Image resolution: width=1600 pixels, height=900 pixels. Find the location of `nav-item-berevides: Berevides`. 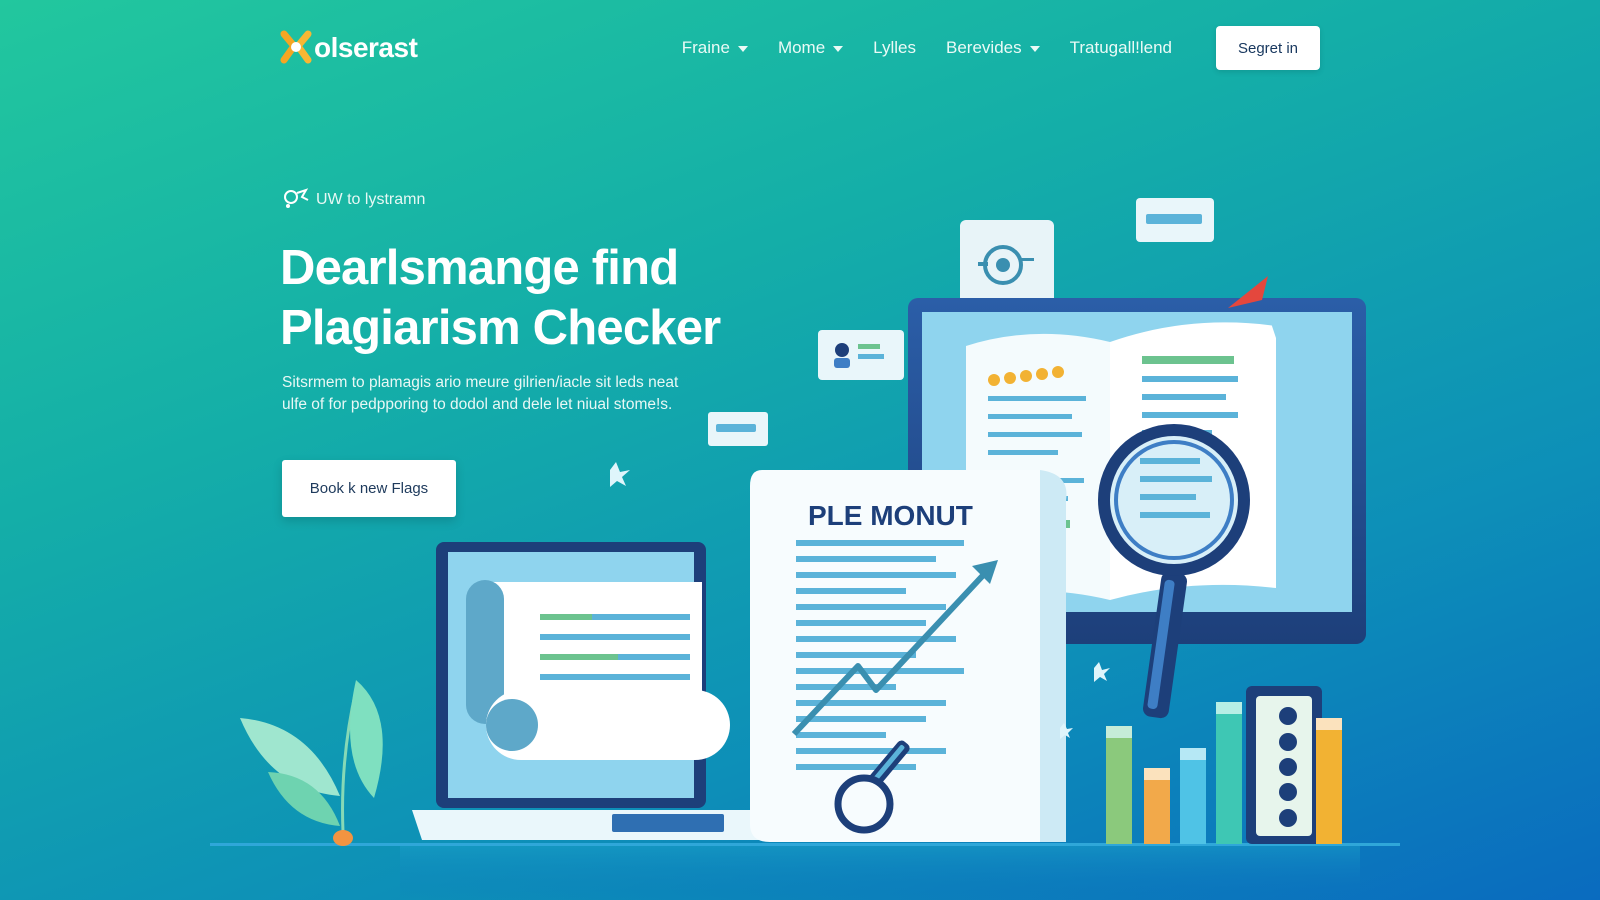

nav-item-berevides: Berevides is located at coordinates (993, 48).